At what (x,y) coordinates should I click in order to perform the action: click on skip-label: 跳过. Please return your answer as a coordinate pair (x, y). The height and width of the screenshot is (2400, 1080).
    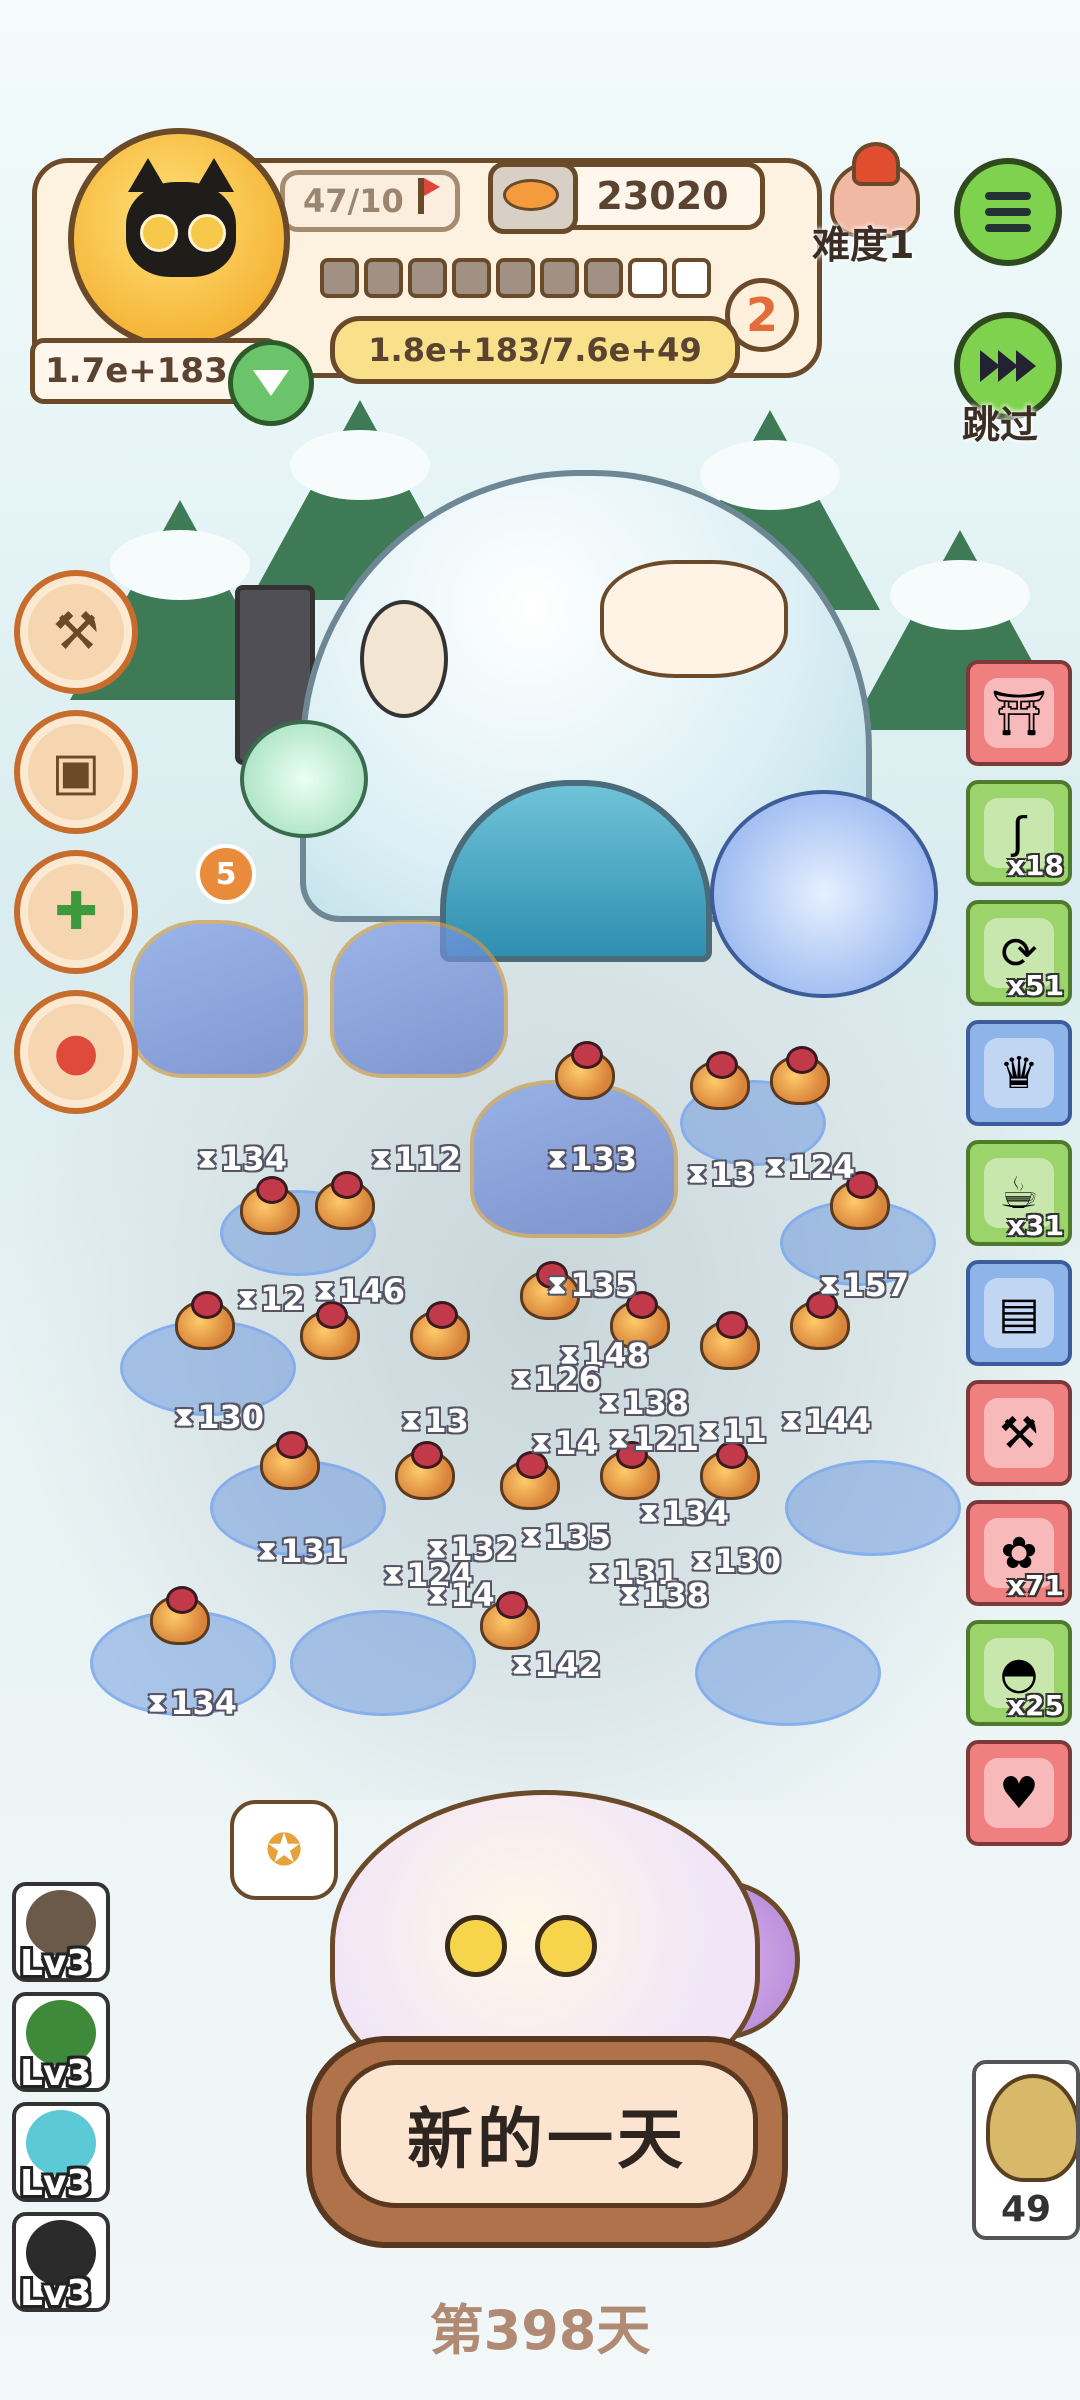
    Looking at the image, I should click on (1000, 425).